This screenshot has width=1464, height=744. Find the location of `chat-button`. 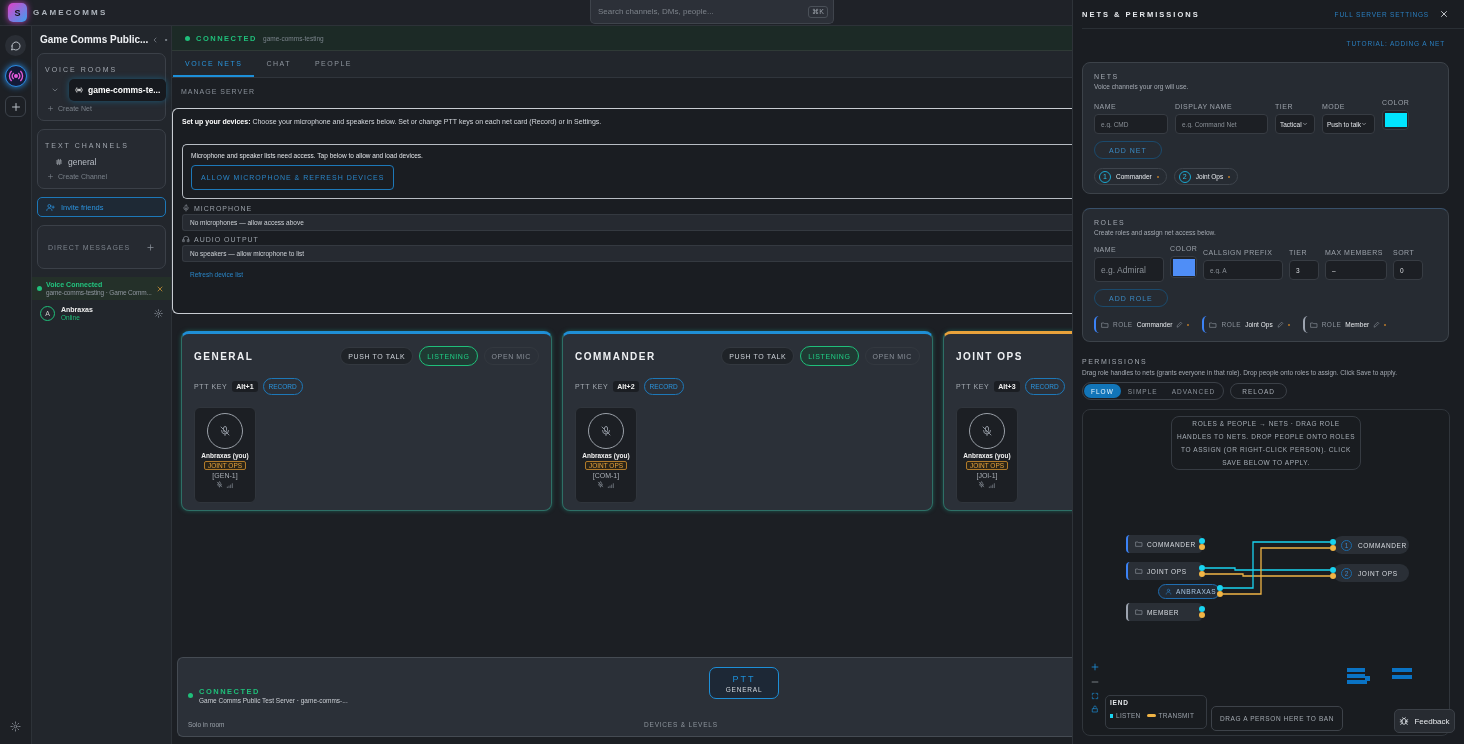

chat-button is located at coordinates (15, 45).